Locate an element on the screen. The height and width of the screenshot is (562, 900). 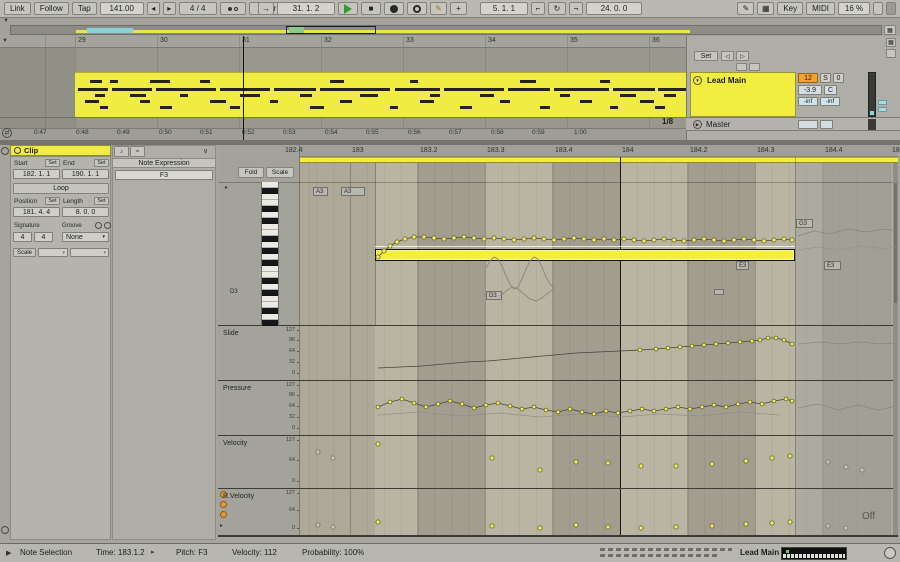
status-expand-icon: ▶ is located at coordinates (8, 553).